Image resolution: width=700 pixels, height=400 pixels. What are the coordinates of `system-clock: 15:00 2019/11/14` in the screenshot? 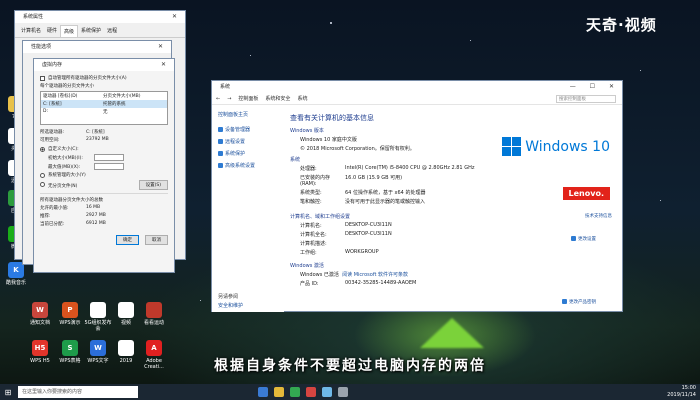 It's located at (681, 392).